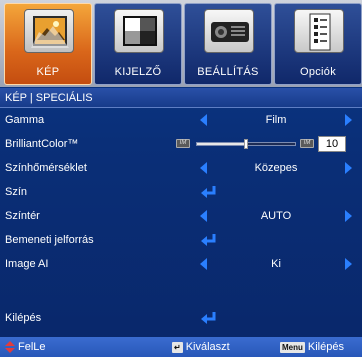 Image resolution: width=362 pixels, height=357 pixels. What do you see at coordinates (181, 120) in the screenshot?
I see `menu-row-gamma: Gamma Film` at bounding box center [181, 120].